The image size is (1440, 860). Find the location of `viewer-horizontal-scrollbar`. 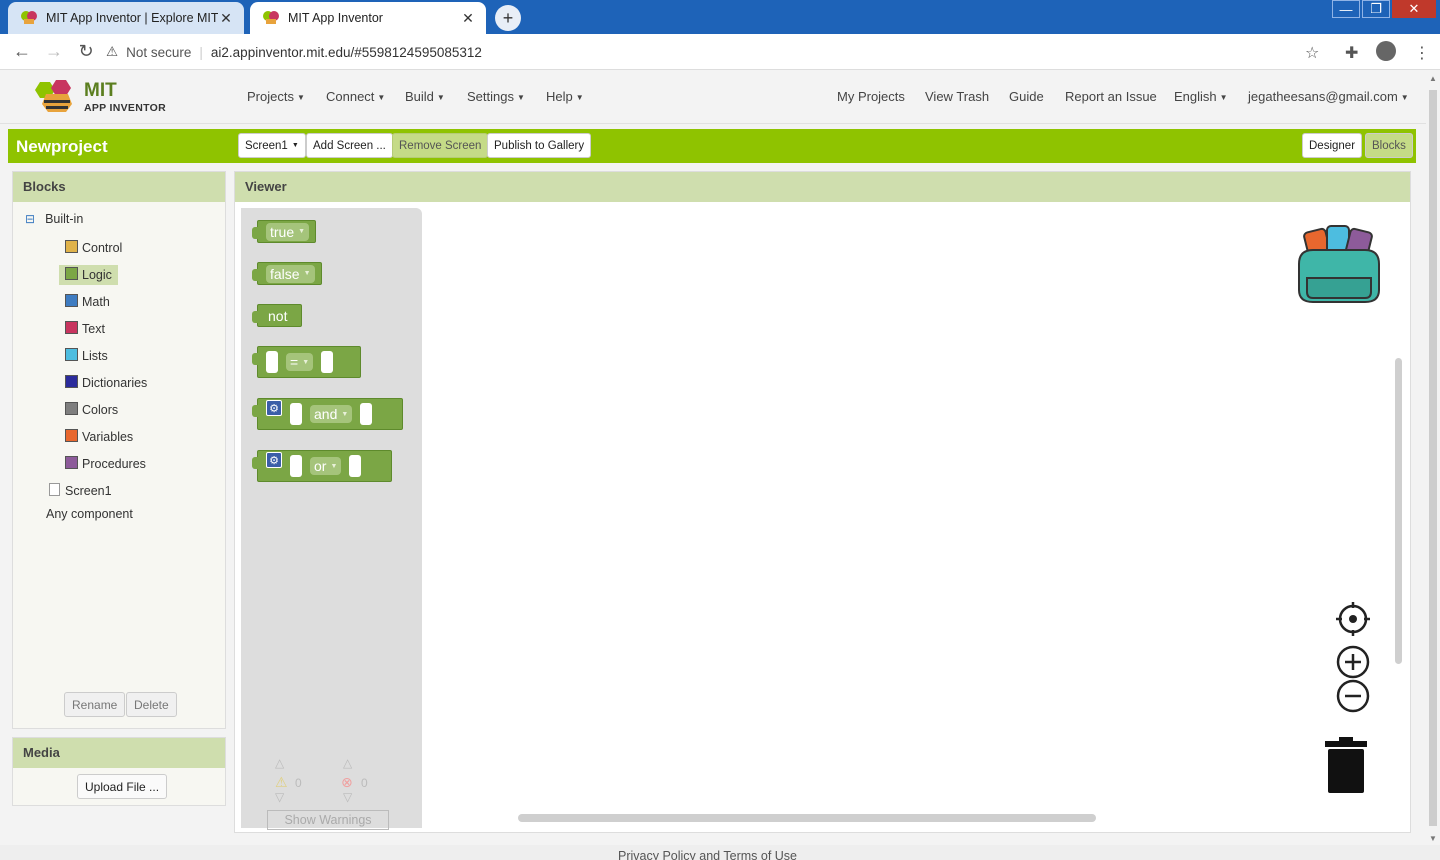

viewer-horizontal-scrollbar is located at coordinates (807, 818).